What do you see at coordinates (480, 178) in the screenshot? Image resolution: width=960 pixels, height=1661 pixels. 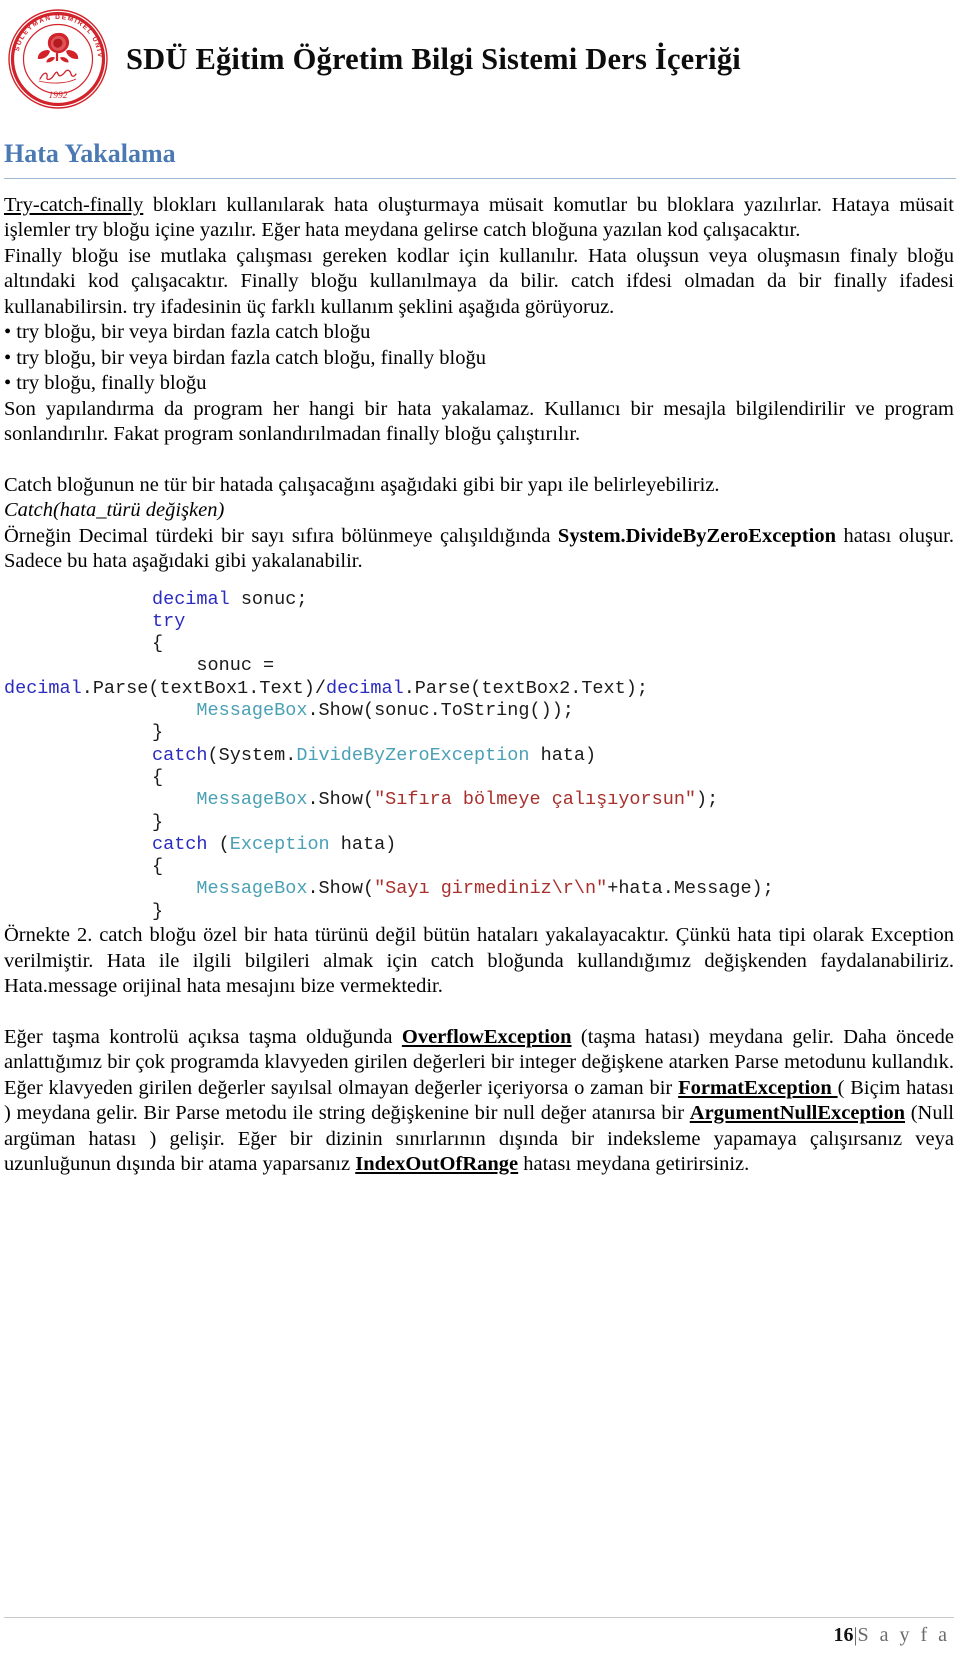 I see `heading-divider` at bounding box center [480, 178].